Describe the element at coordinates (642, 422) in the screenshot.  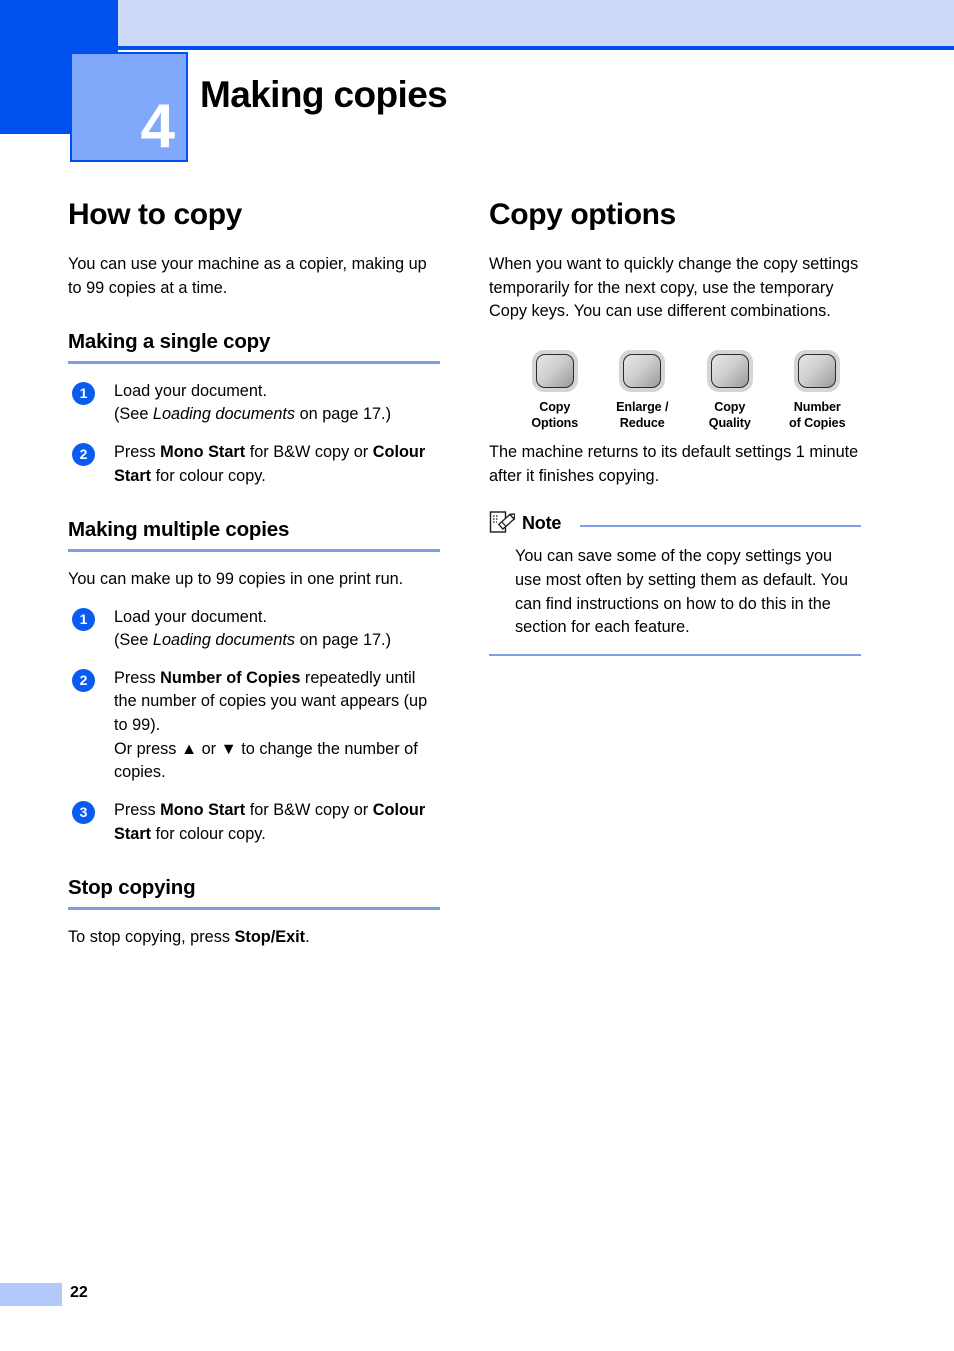
I see `printer-key-label-line2: Reduce` at that location.